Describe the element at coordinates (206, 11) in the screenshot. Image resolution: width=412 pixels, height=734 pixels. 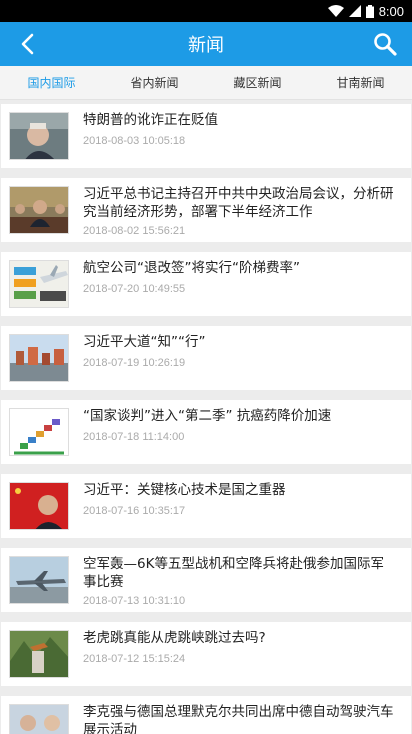
I see `status-bar: 8:00` at that location.